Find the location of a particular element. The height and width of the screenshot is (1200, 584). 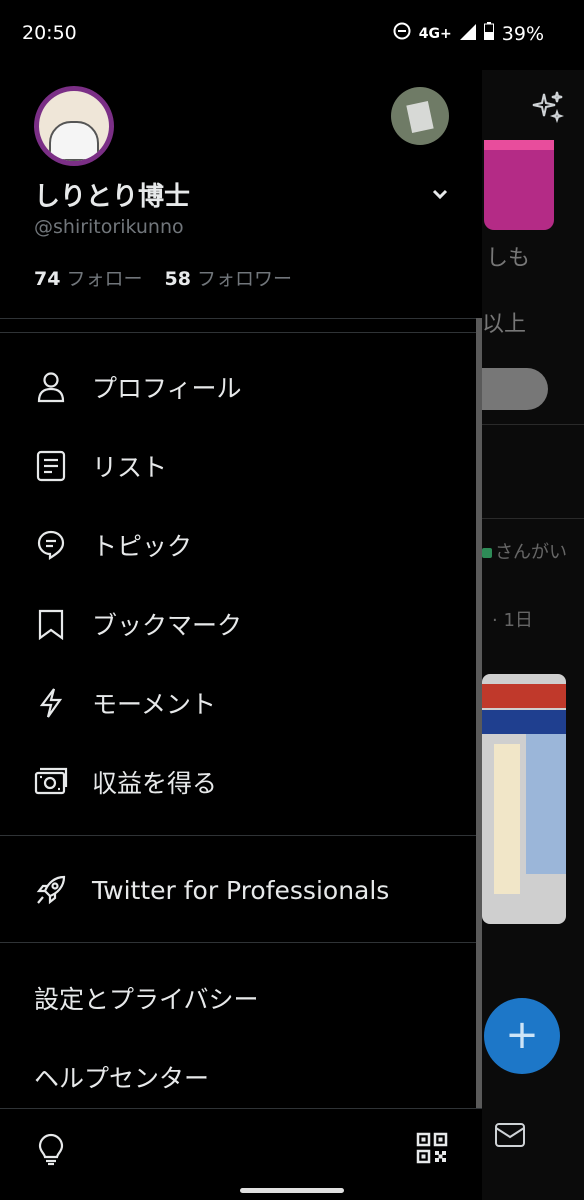

tweet-text-fragment: しも is located at coordinates (508, 258).